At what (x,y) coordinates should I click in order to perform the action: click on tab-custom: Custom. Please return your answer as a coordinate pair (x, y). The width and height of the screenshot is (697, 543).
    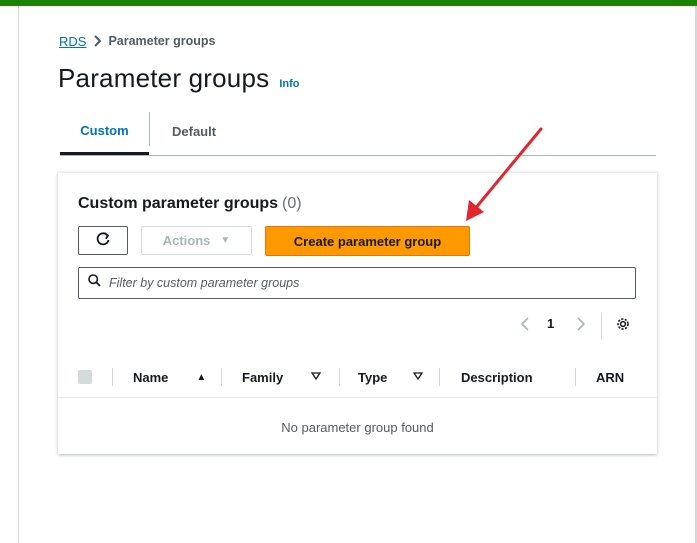
    Looking at the image, I should click on (104, 131).